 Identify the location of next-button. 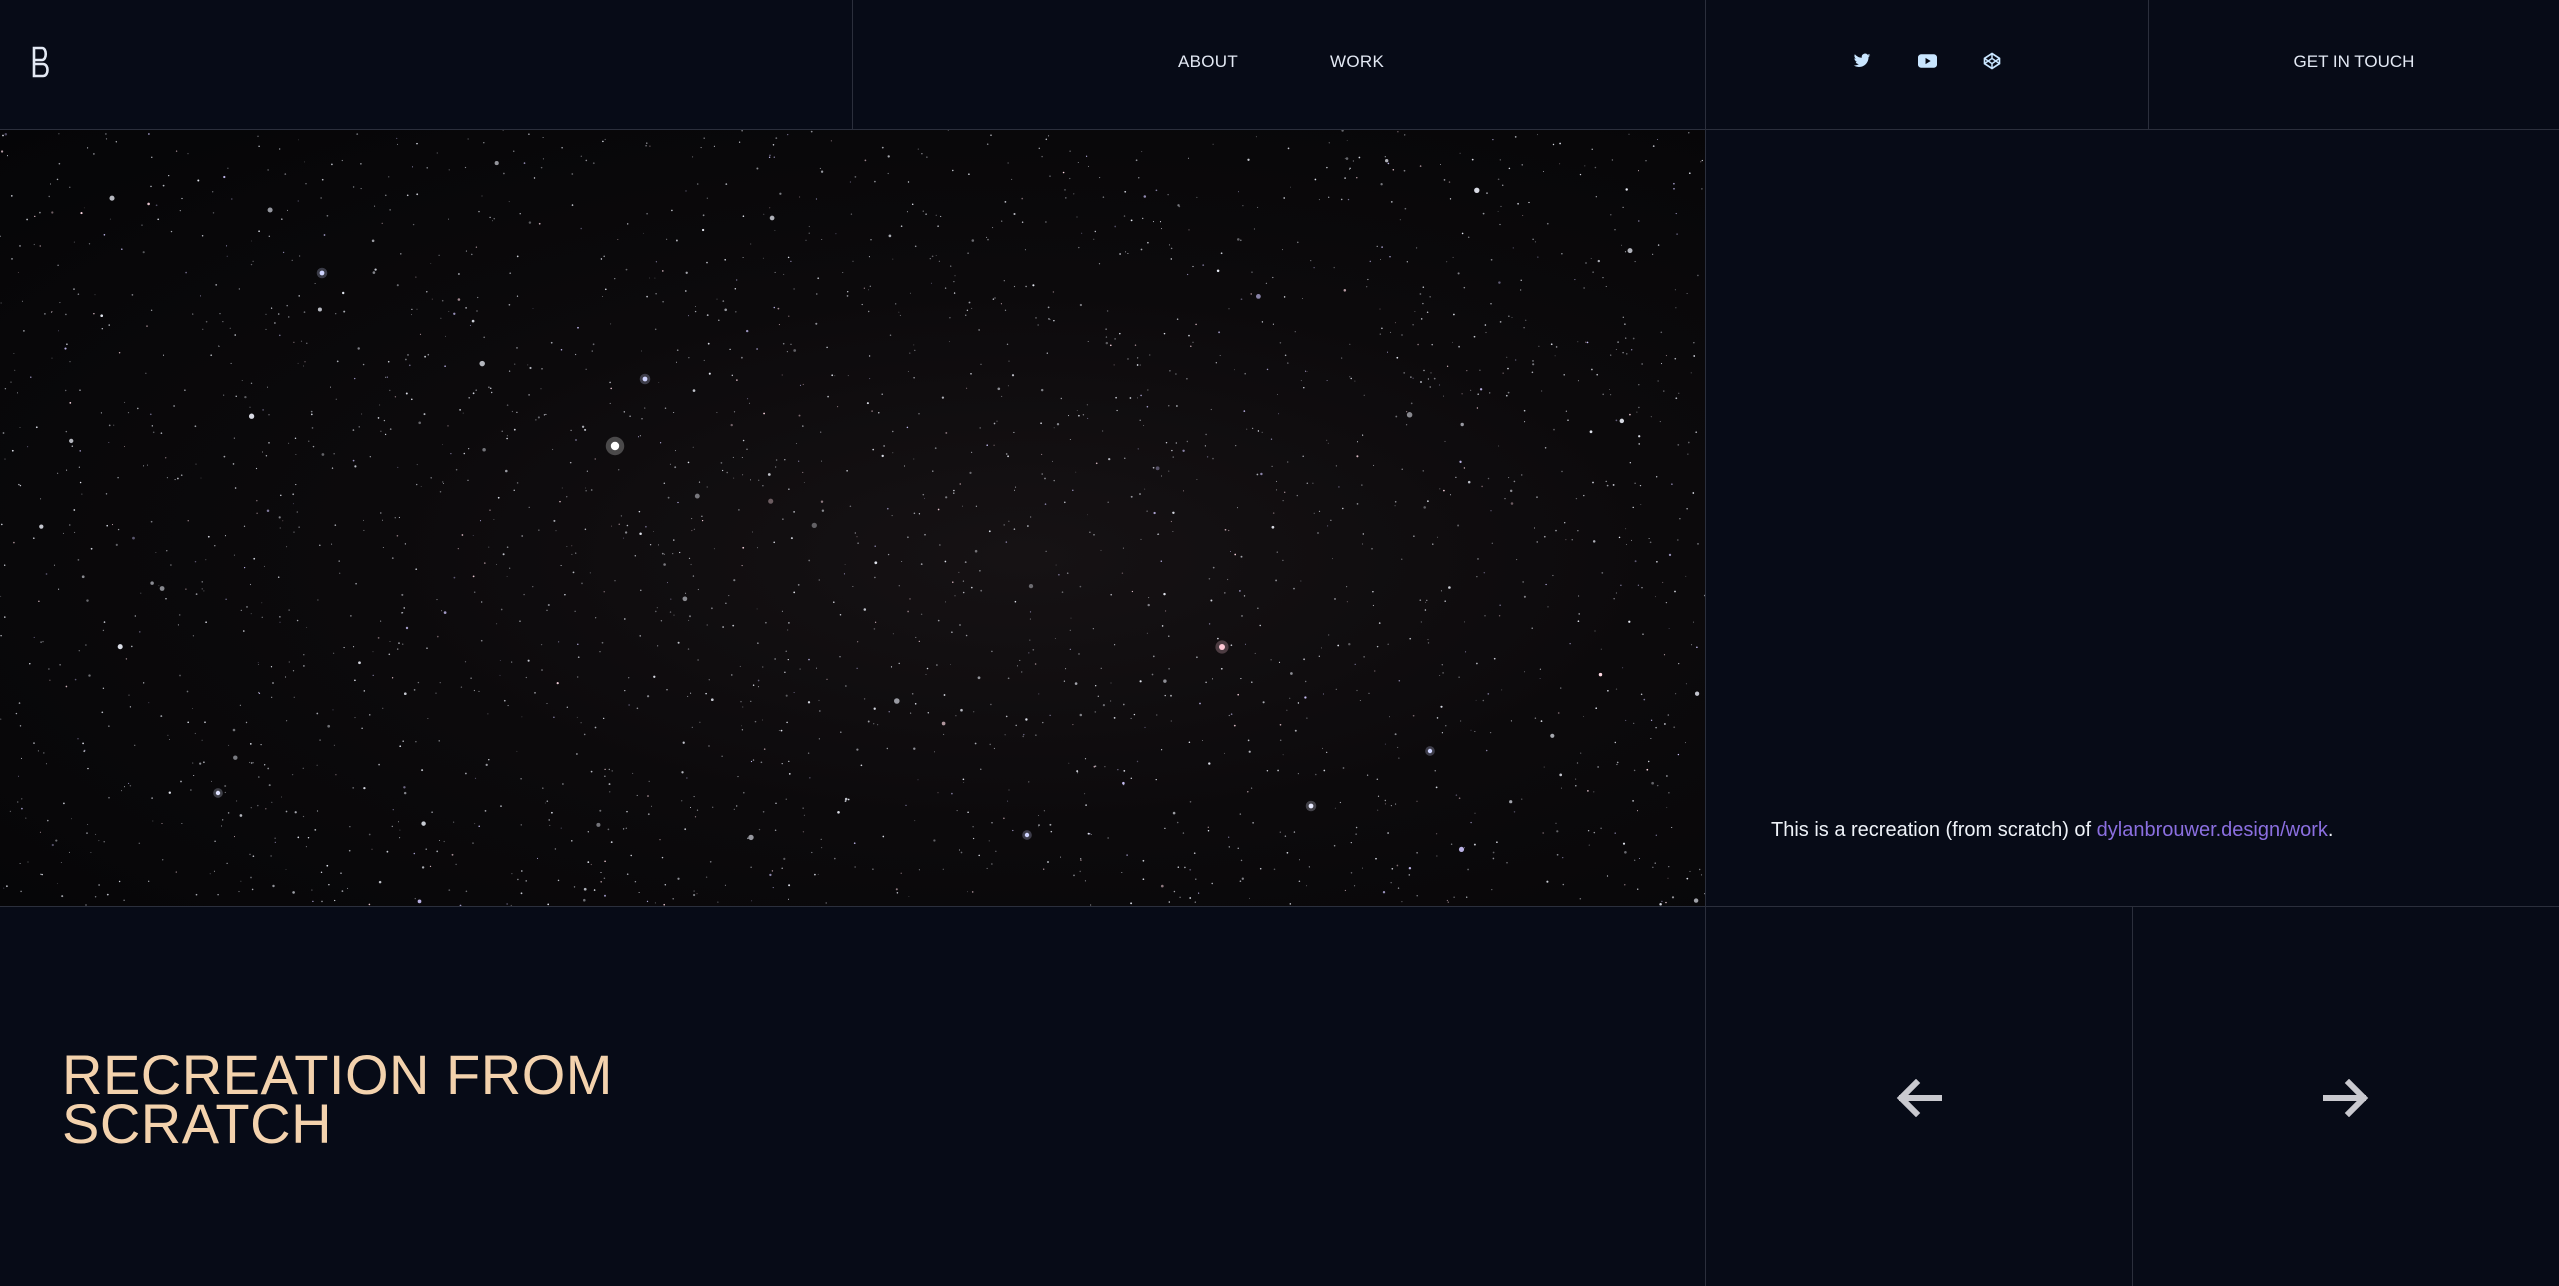
(2346, 1098).